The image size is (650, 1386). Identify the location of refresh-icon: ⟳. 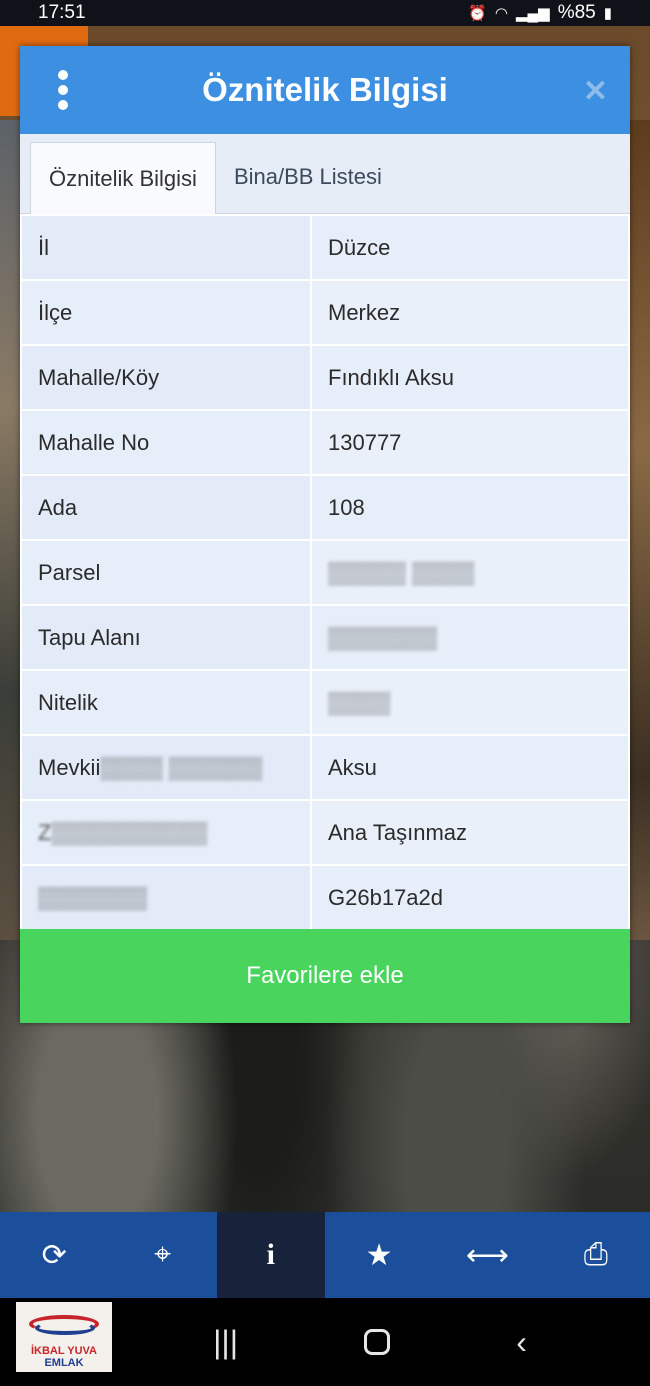
(54, 1255).